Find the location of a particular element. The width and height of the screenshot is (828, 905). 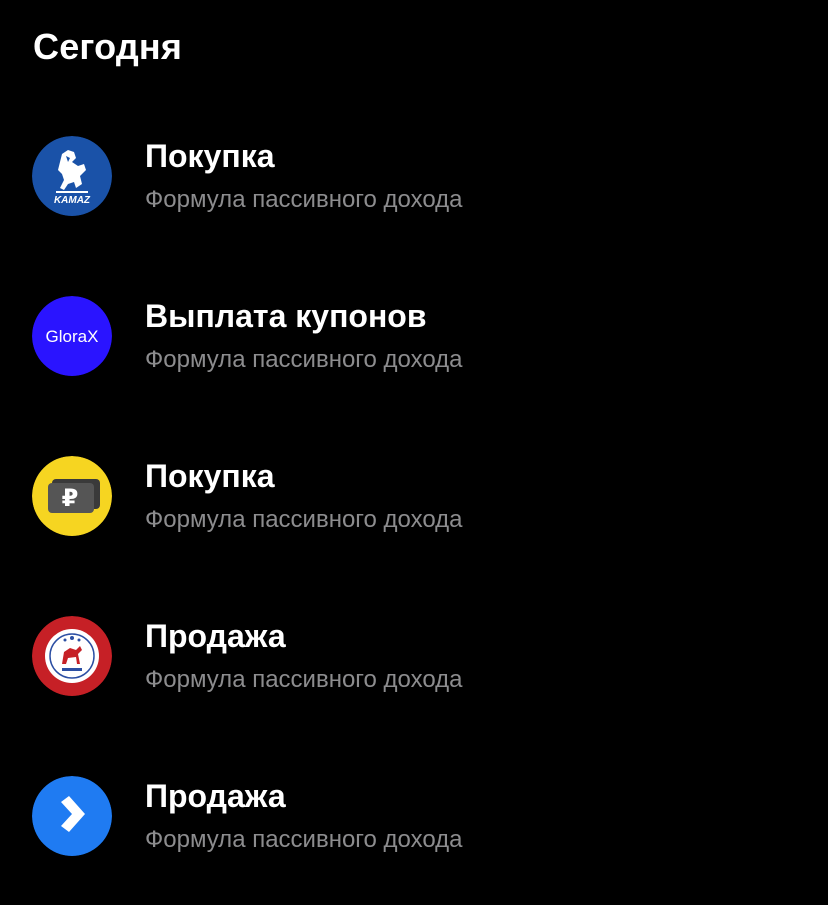

glorax-logo-caption: GloraX is located at coordinates (72, 336).